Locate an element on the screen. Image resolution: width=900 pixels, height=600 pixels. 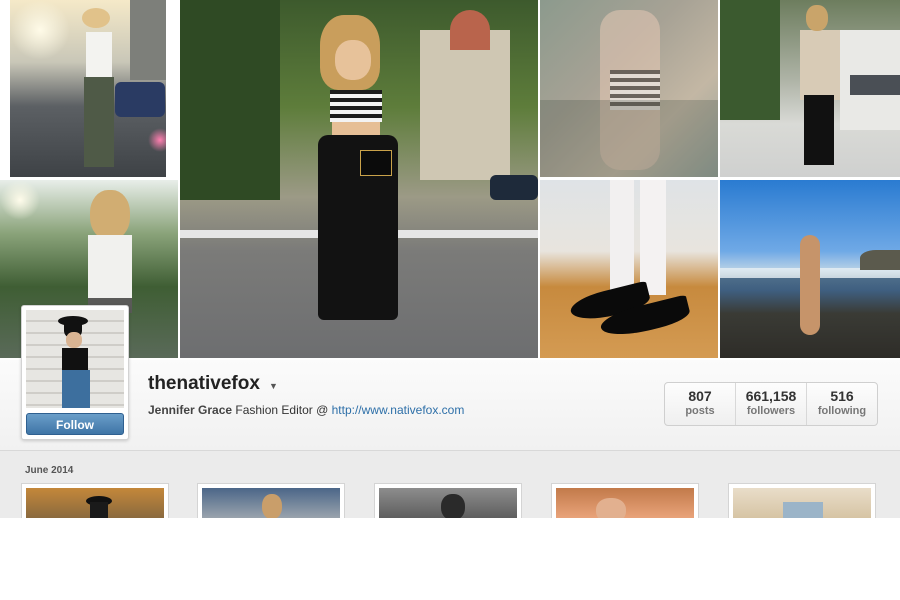
stat-following-value: 516 is located at coordinates (842, 396).